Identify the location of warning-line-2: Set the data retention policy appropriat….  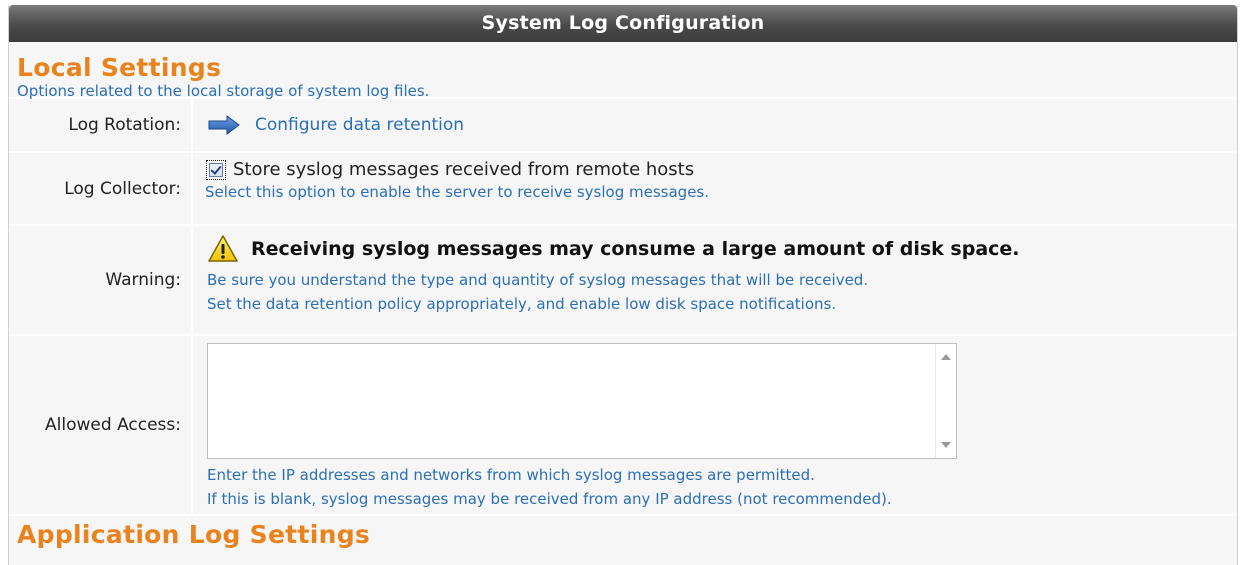
(522, 304).